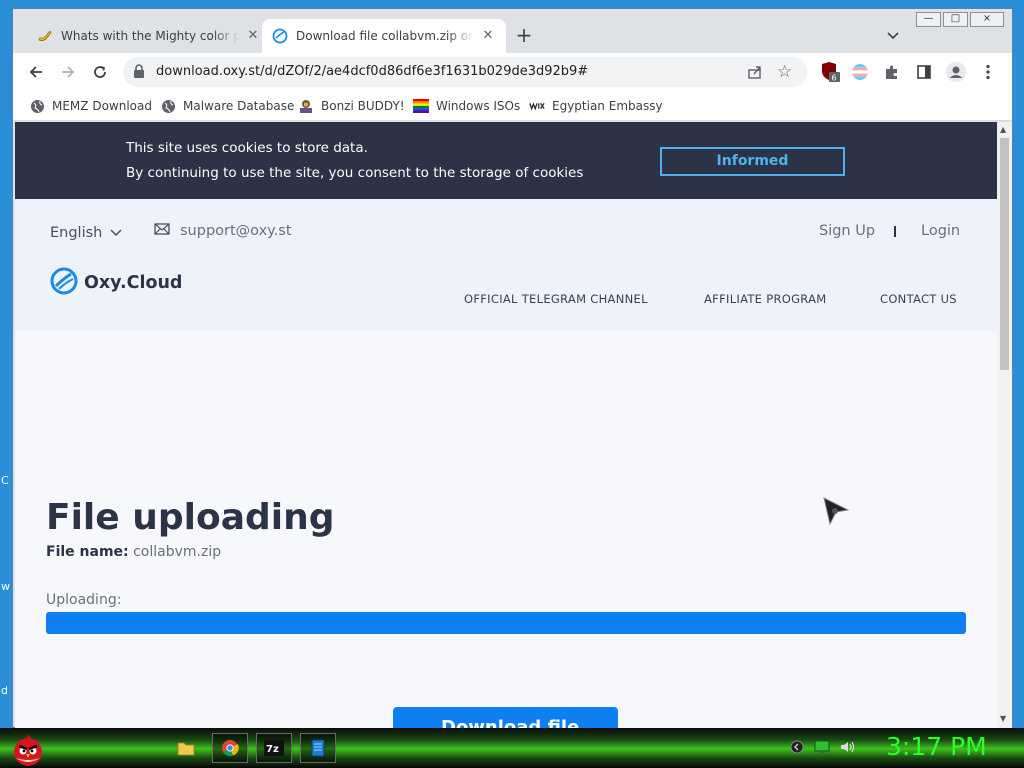 Image resolution: width=1024 pixels, height=768 pixels. I want to click on page-title: File uploading, so click(190, 517).